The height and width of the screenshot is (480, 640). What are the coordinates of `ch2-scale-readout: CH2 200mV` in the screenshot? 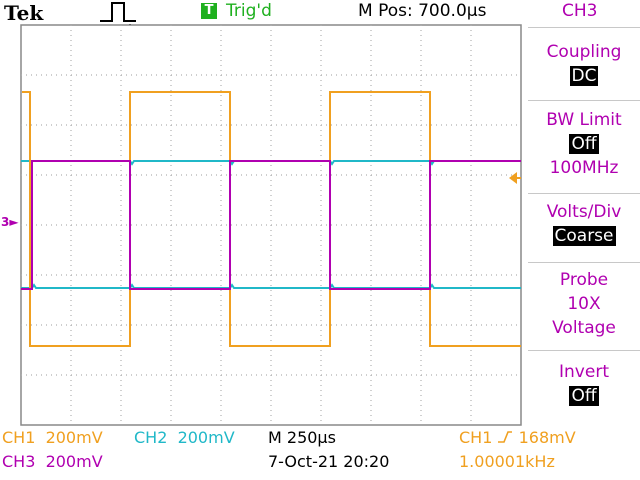 It's located at (184, 437).